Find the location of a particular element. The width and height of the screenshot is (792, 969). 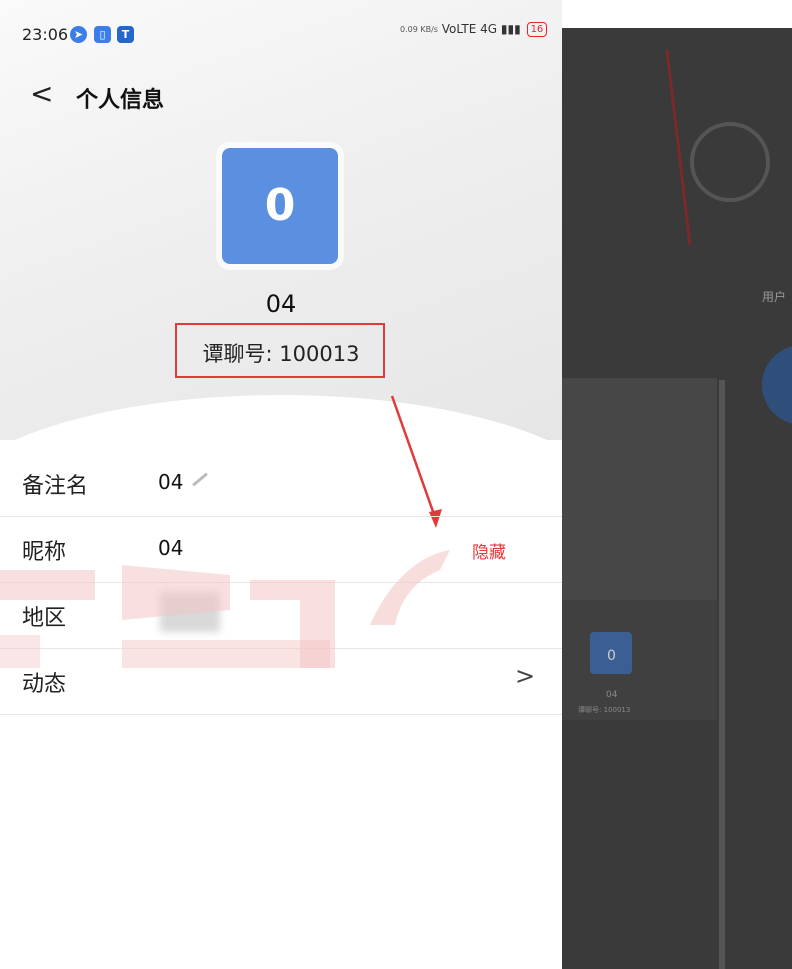

annotation-hide-label: 隐藏 is located at coordinates (489, 553).